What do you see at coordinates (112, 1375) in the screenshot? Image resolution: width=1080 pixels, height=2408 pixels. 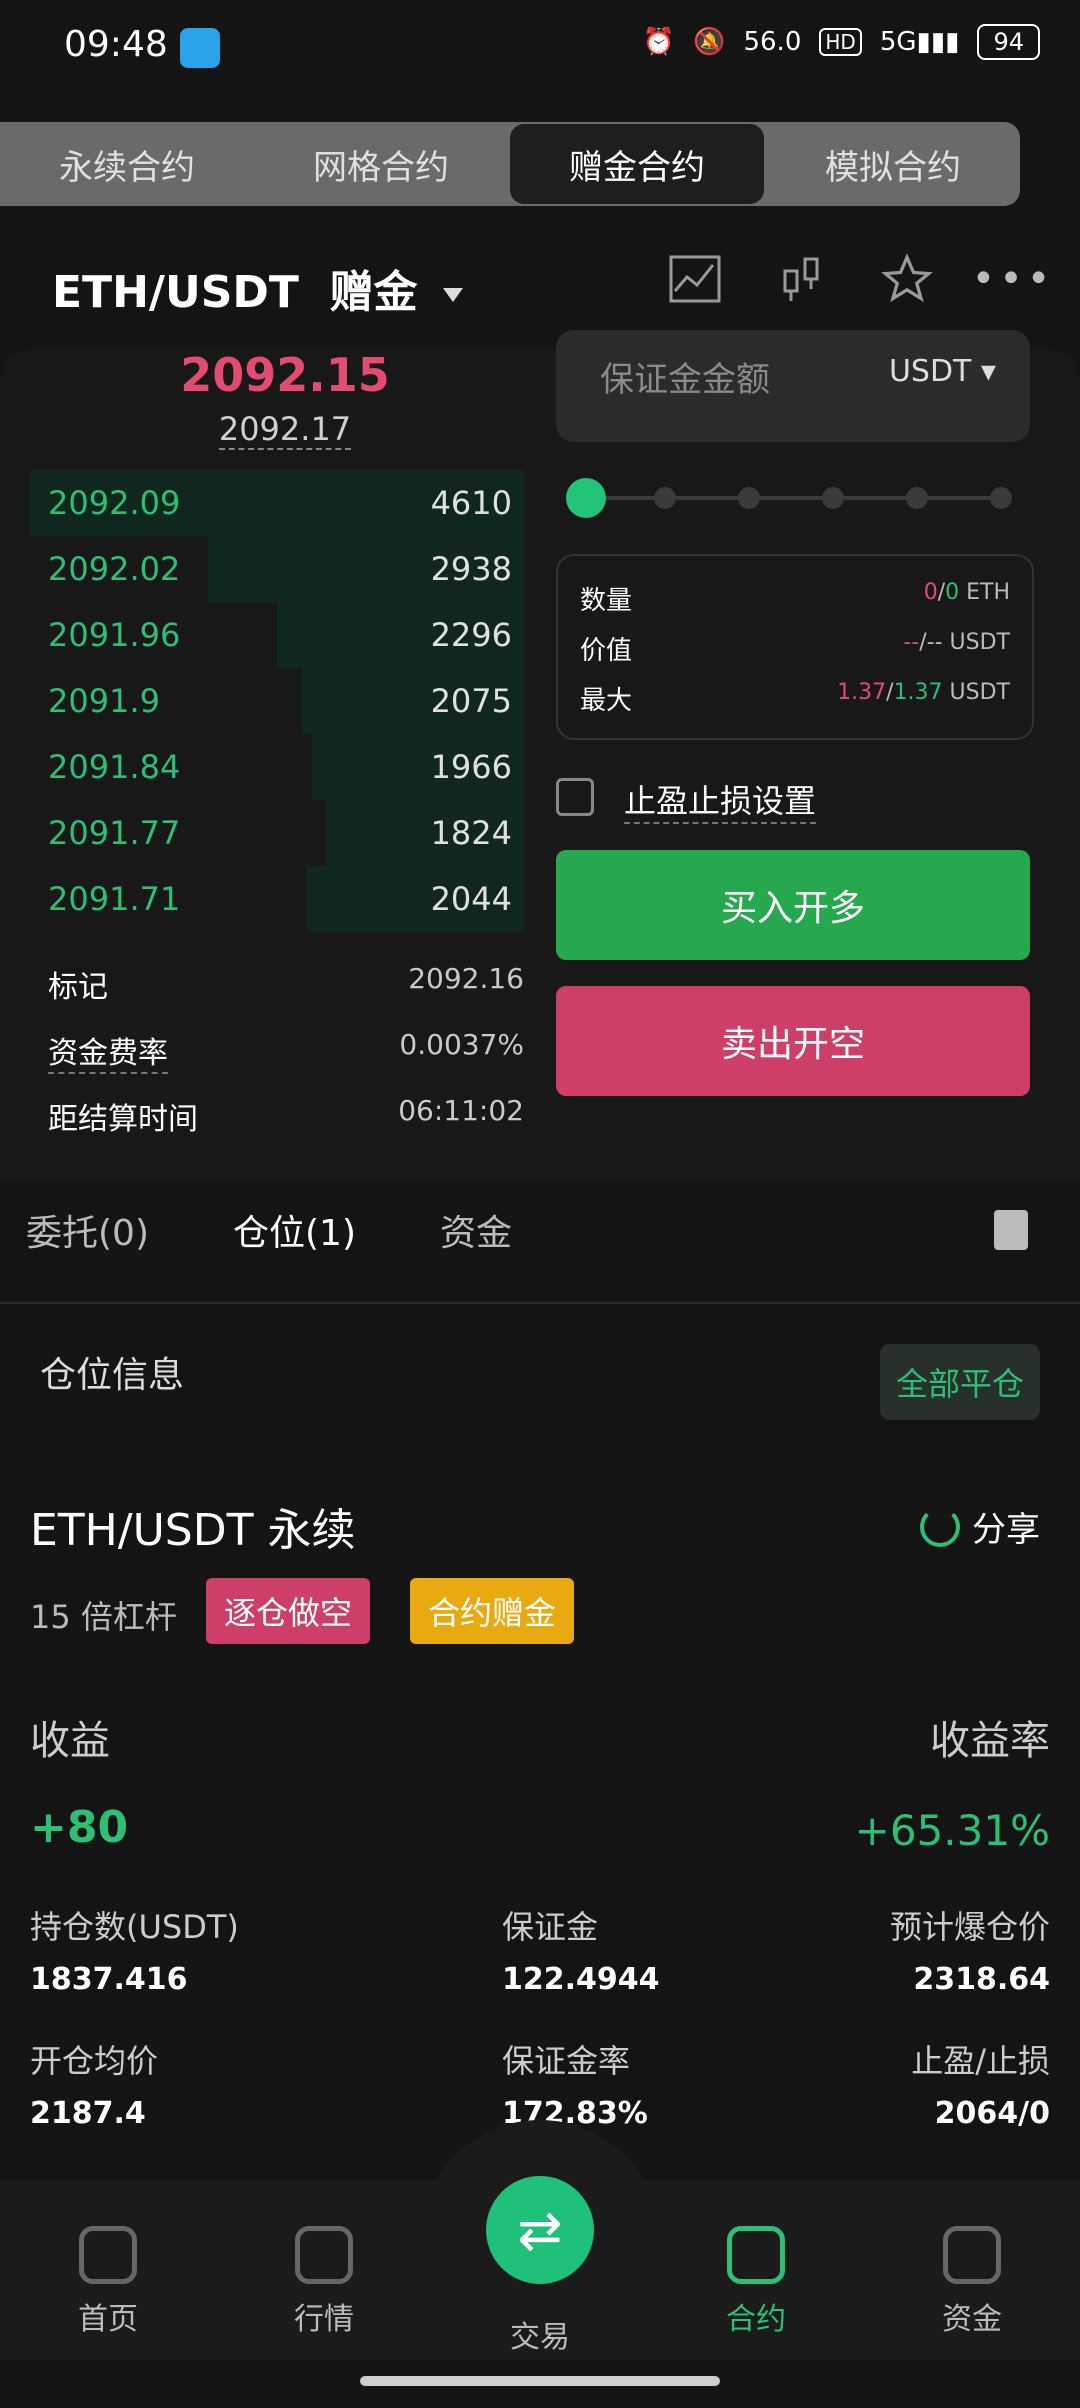 I see `position-info-title: 仓位信息` at bounding box center [112, 1375].